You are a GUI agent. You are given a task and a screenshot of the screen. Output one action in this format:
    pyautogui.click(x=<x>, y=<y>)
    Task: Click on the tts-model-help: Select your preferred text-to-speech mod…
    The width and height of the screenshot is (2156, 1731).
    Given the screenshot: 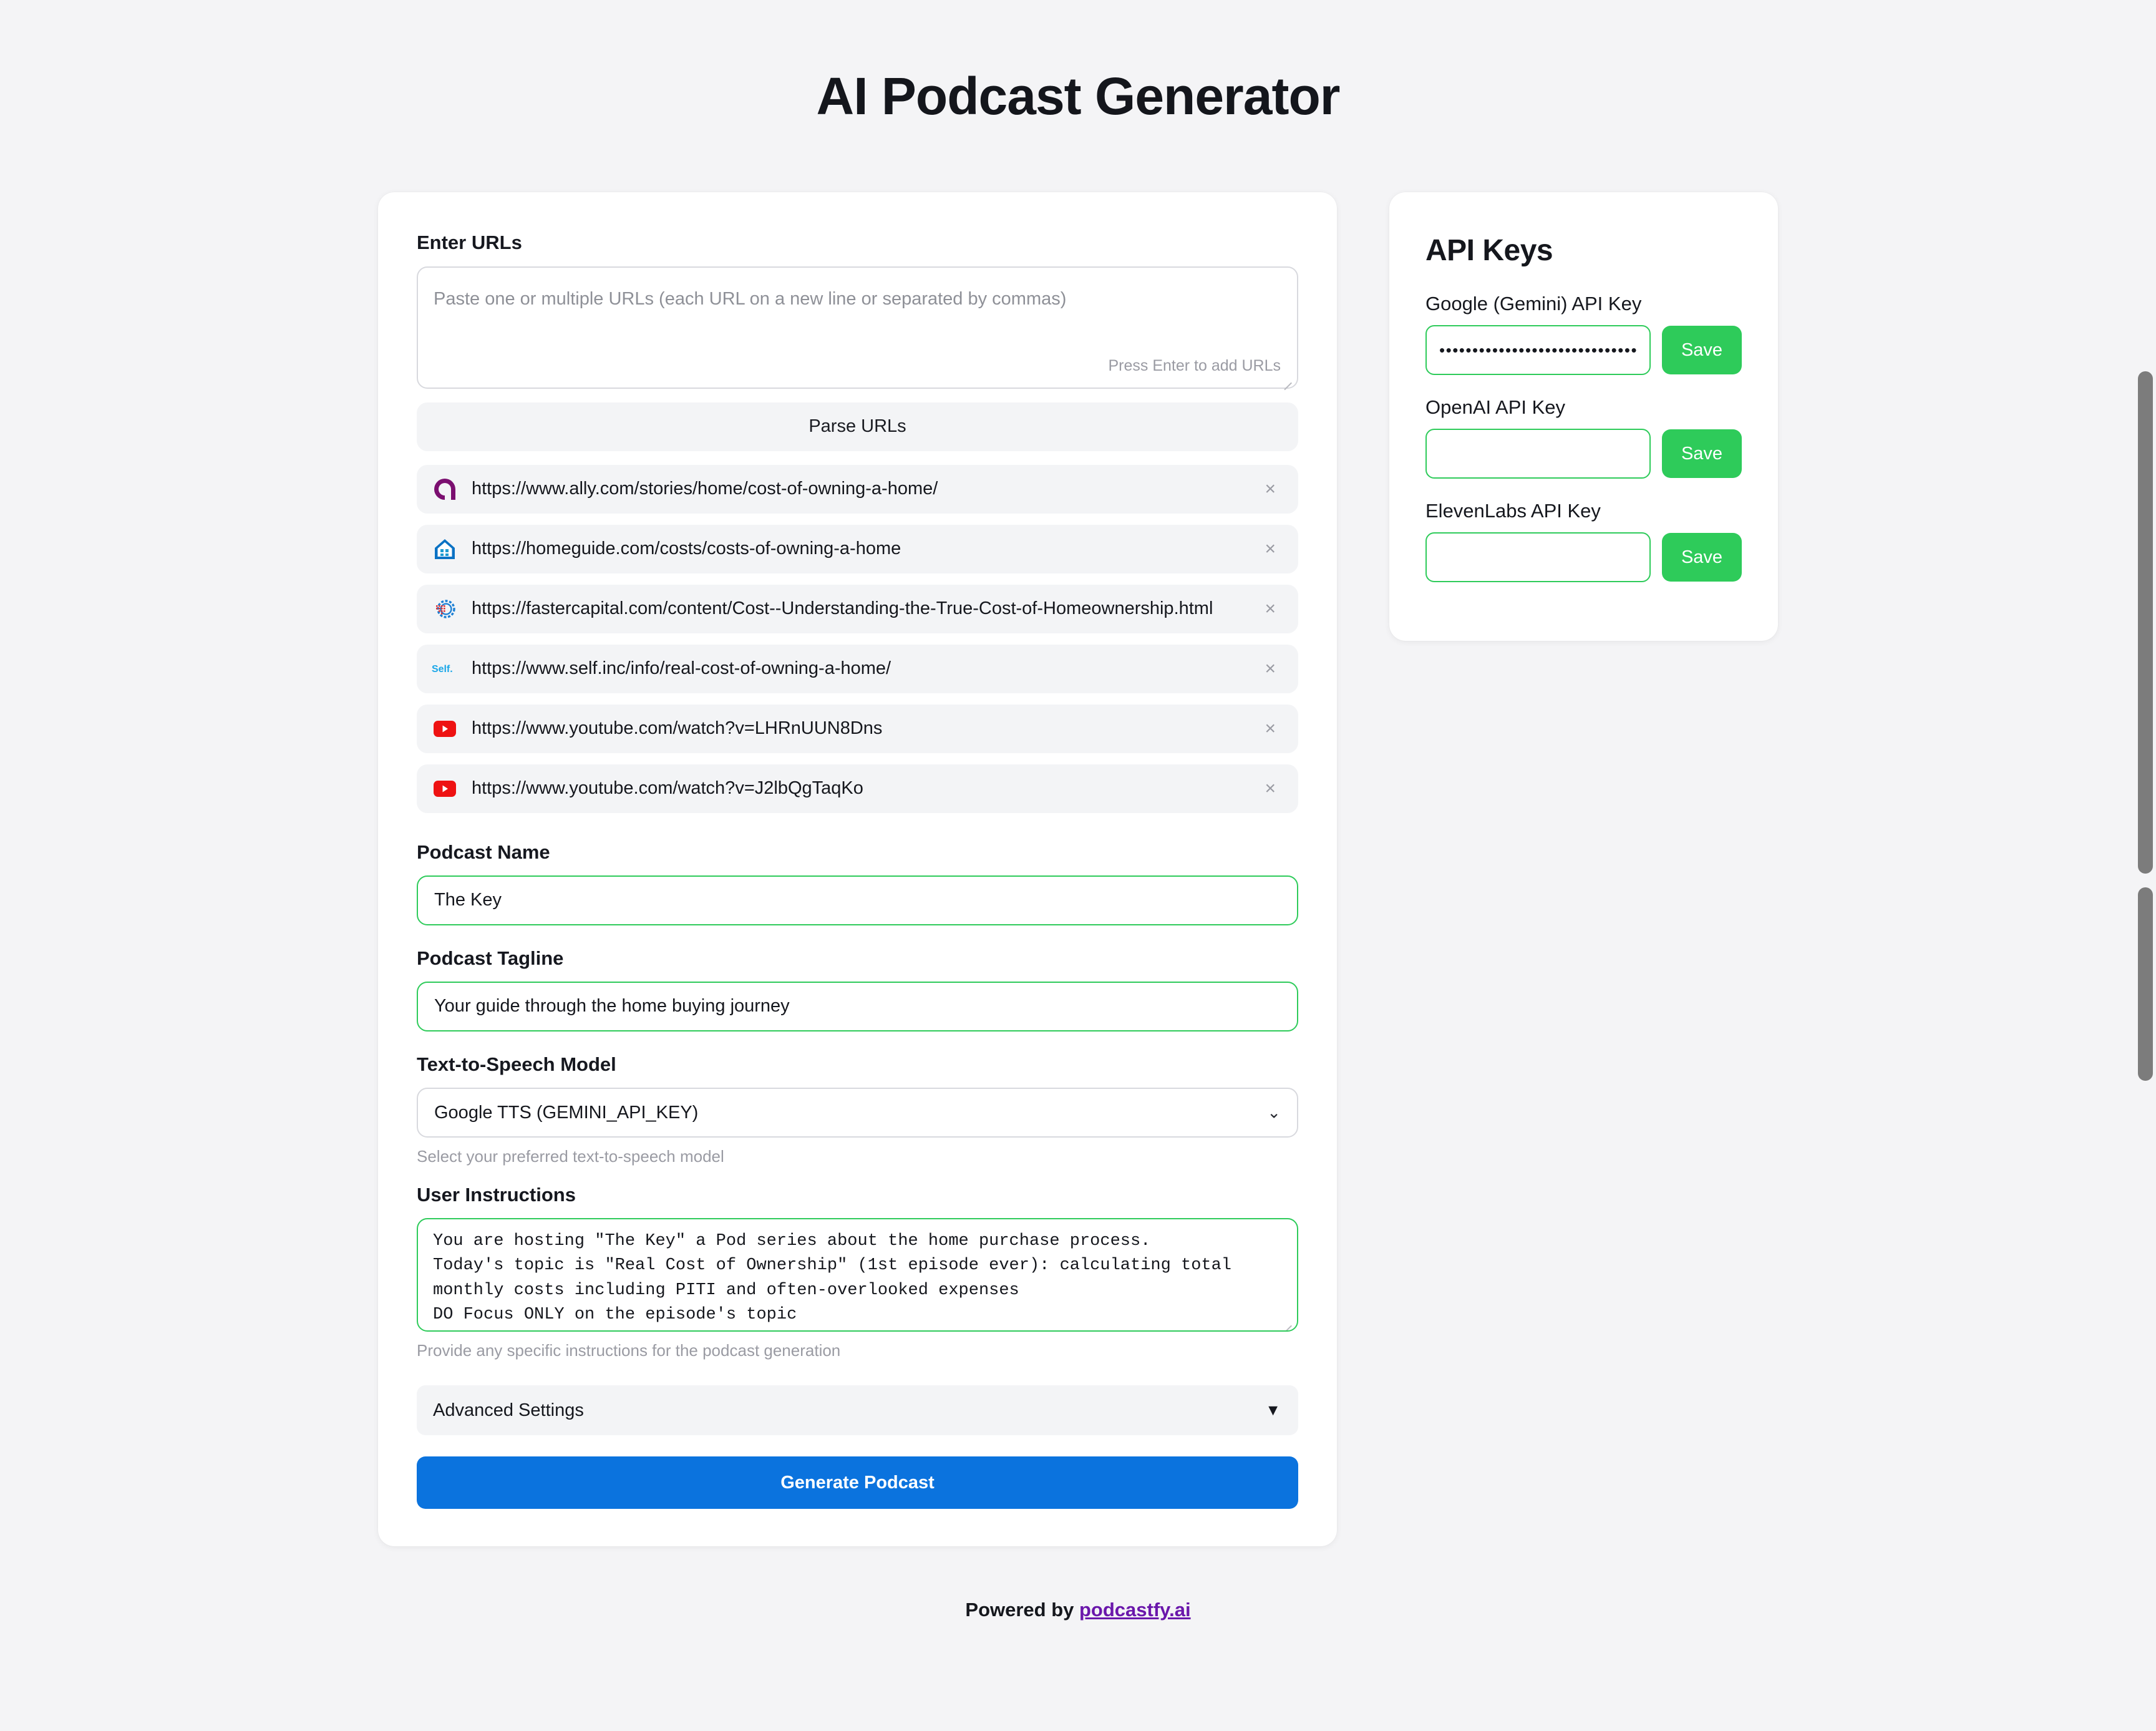 What is the action you would take?
    pyautogui.click(x=570, y=1156)
    